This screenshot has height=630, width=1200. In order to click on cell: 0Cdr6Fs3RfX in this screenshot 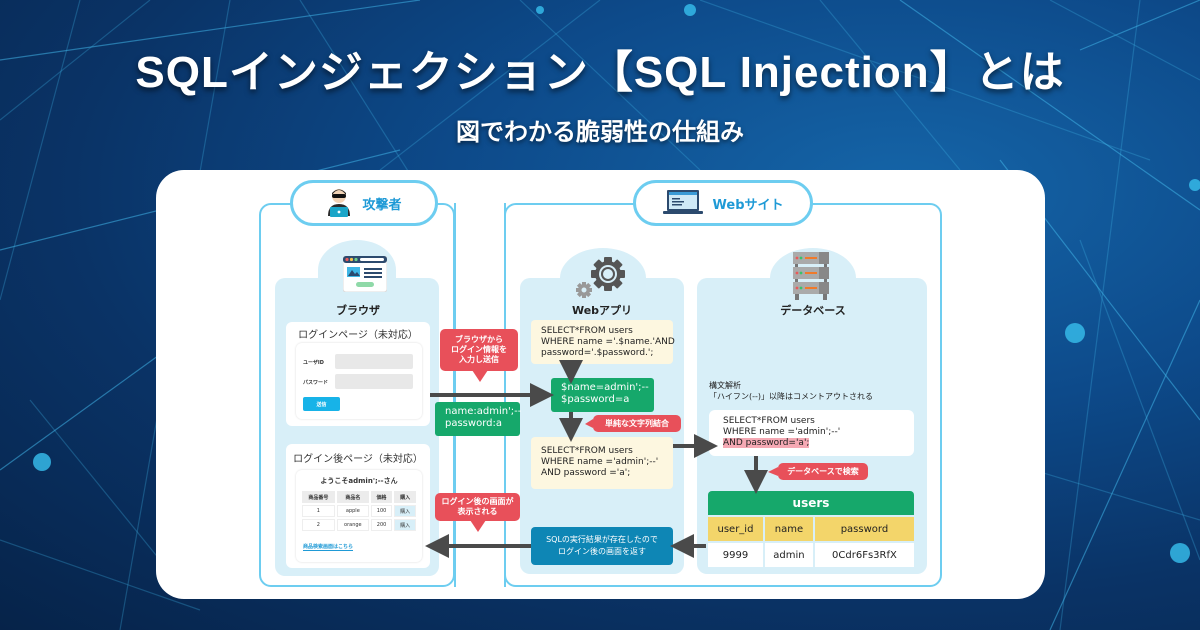, I will do `click(864, 555)`.